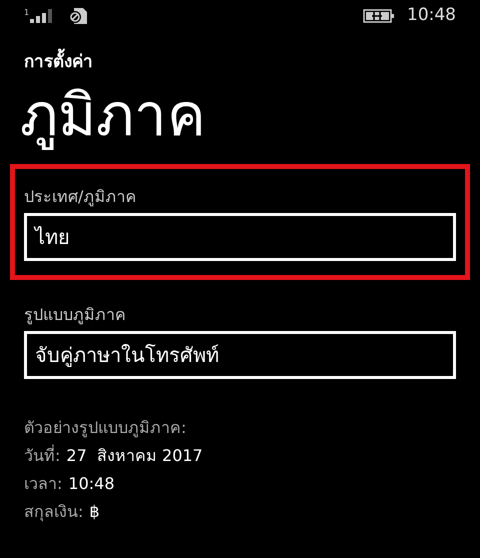  What do you see at coordinates (54, 512) in the screenshot?
I see `sample-label: สกุลเงิน:` at bounding box center [54, 512].